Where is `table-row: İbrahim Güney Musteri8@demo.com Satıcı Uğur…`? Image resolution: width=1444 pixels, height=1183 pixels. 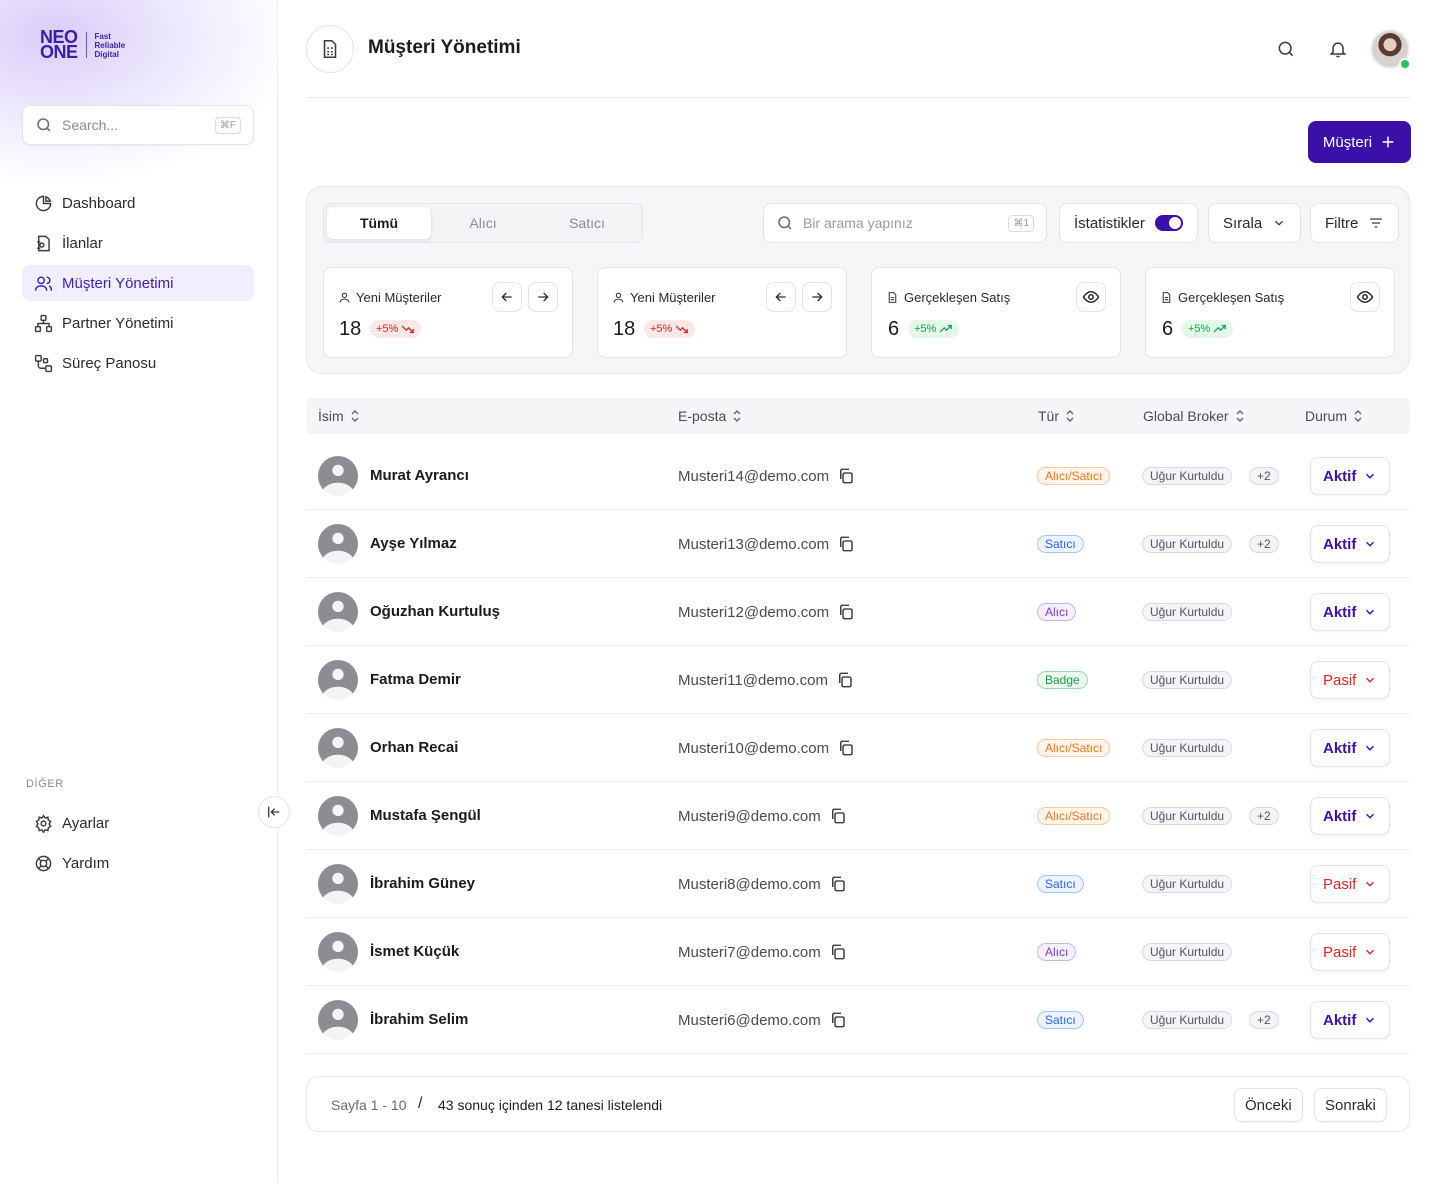
table-row: İbrahim Güney Musteri8@demo.com Satıcı Uğur… is located at coordinates (858, 884).